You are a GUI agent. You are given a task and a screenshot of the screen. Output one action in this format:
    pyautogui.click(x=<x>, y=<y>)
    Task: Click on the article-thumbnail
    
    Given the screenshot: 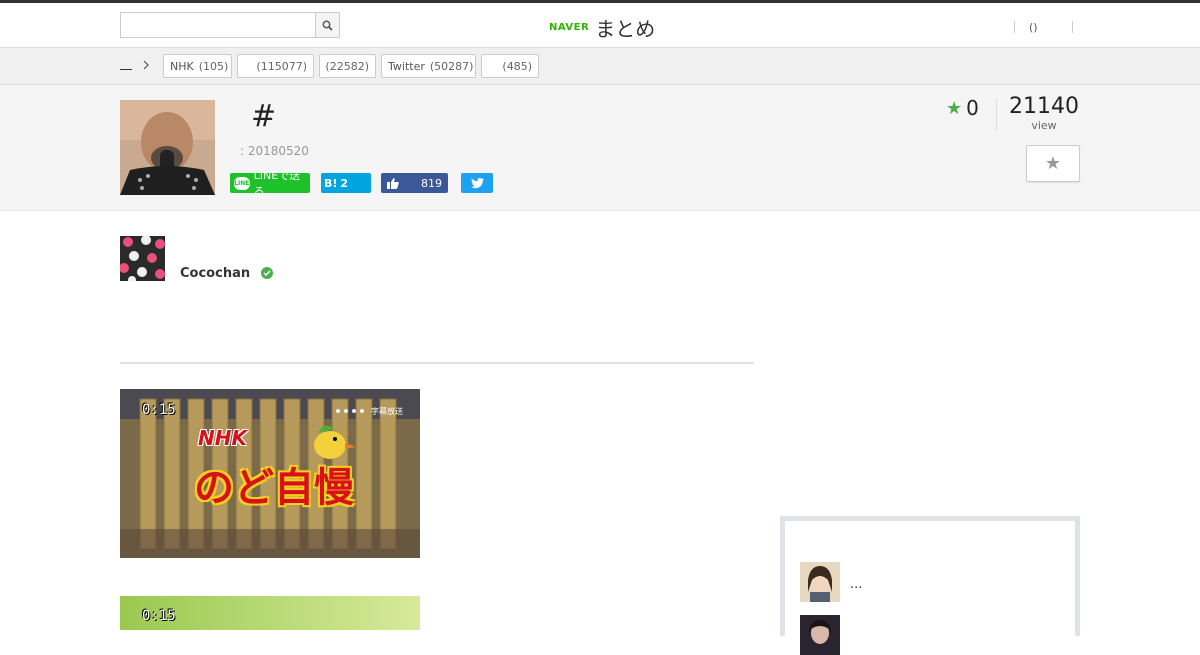 What is the action you would take?
    pyautogui.click(x=167, y=147)
    